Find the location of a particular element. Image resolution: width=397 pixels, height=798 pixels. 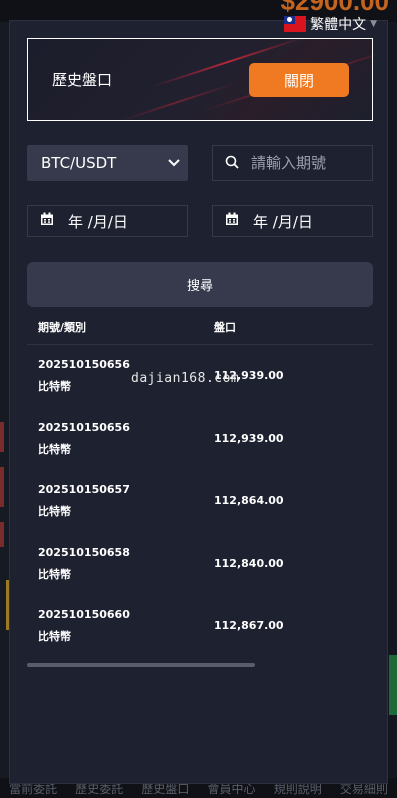

row-period: 202510150658 is located at coordinates (84, 552).